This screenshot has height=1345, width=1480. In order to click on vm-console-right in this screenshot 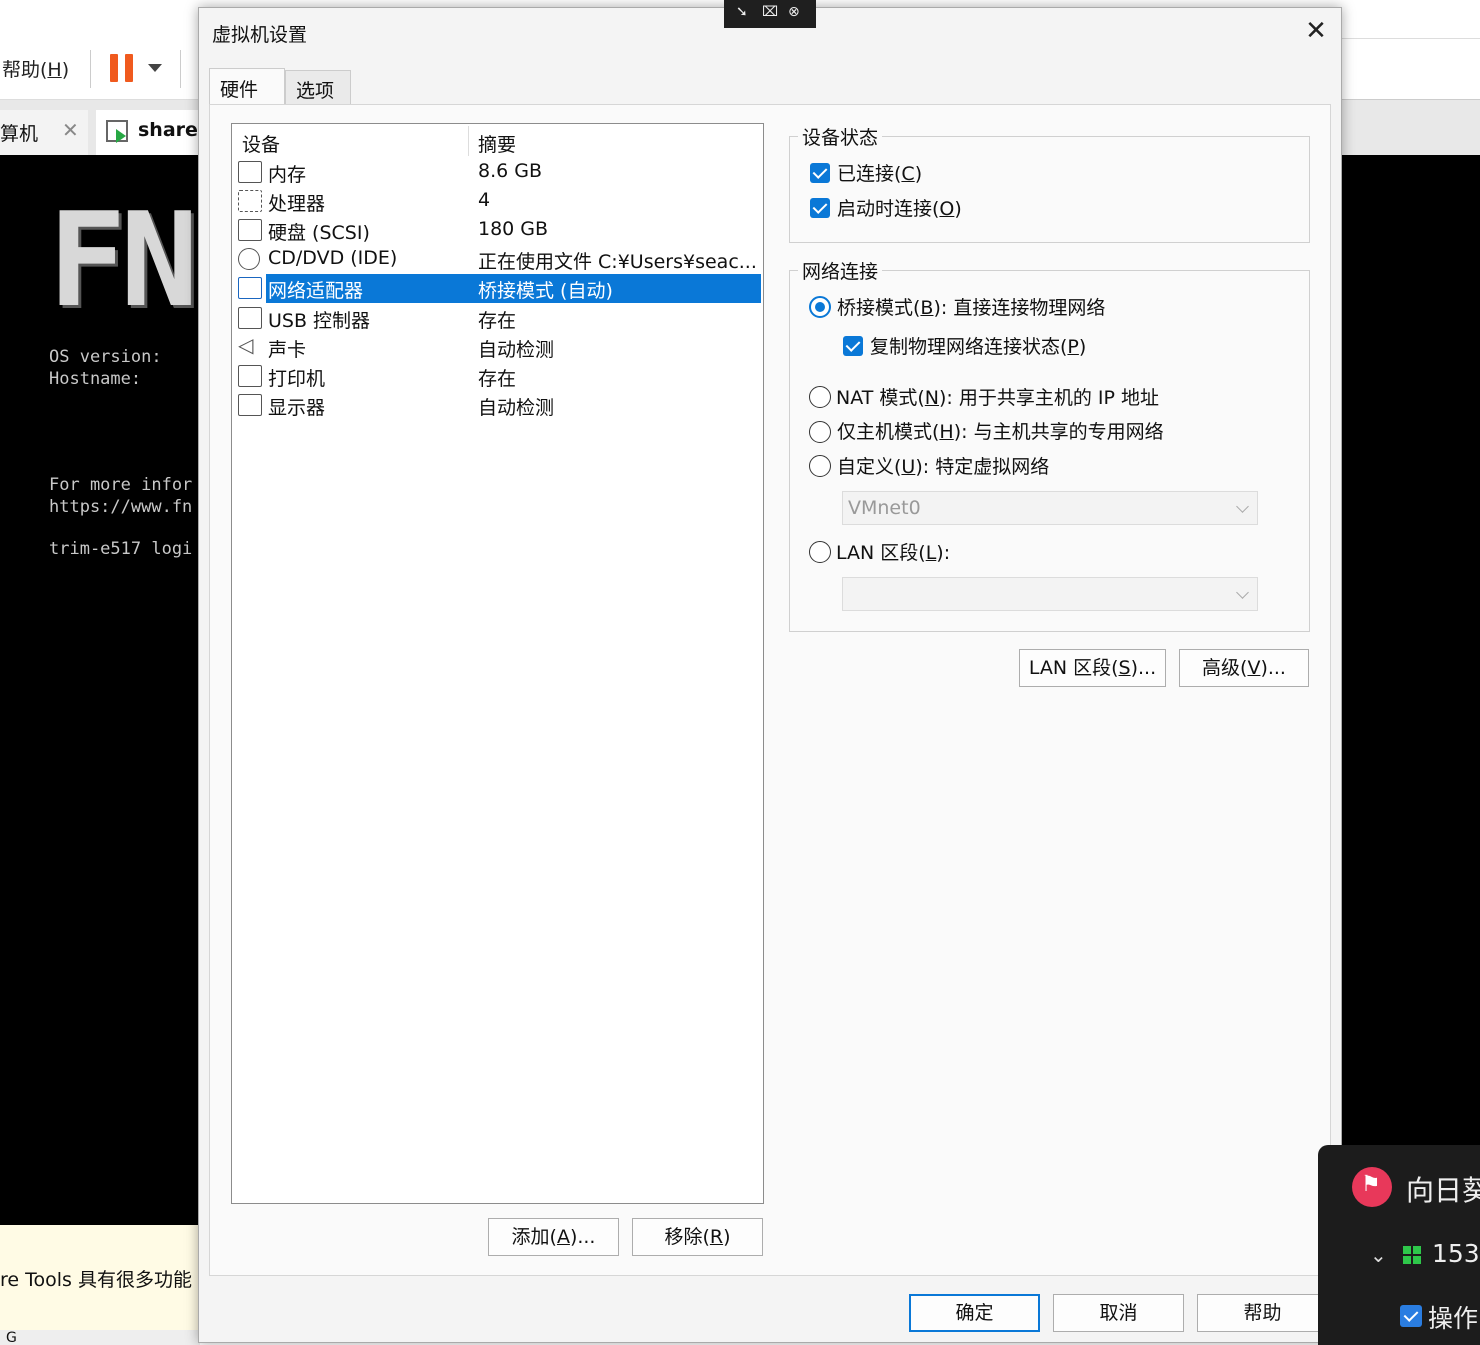, I will do `click(1410, 650)`.